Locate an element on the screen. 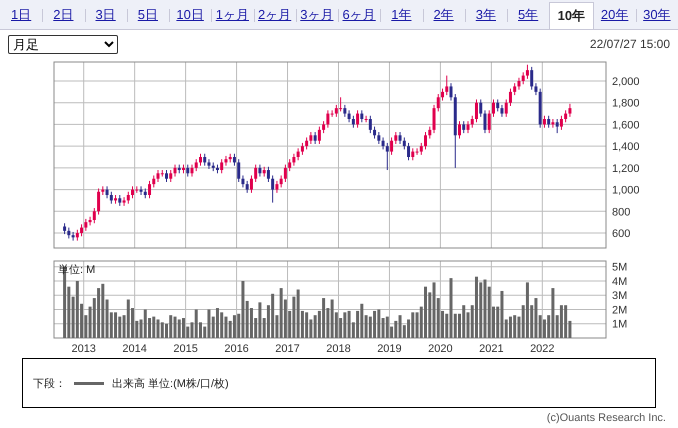 This screenshot has height=428, width=678. period-tab: 20年 is located at coordinates (615, 14).